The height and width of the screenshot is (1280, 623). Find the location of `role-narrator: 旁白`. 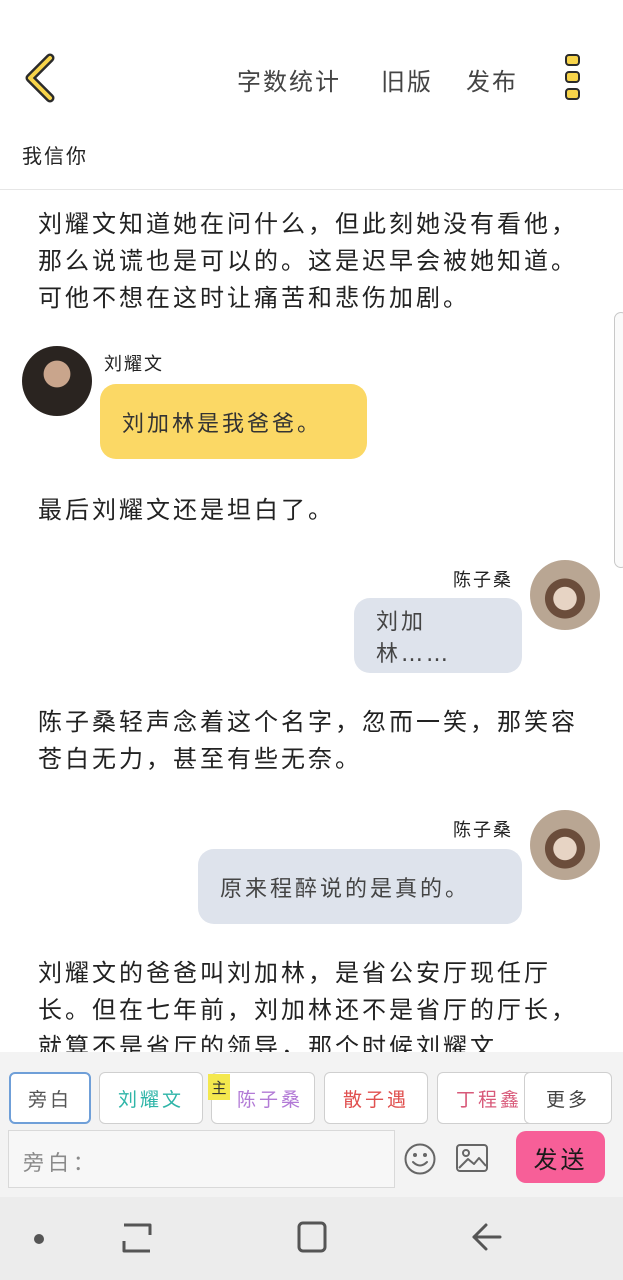

role-narrator: 旁白 is located at coordinates (50, 1098).